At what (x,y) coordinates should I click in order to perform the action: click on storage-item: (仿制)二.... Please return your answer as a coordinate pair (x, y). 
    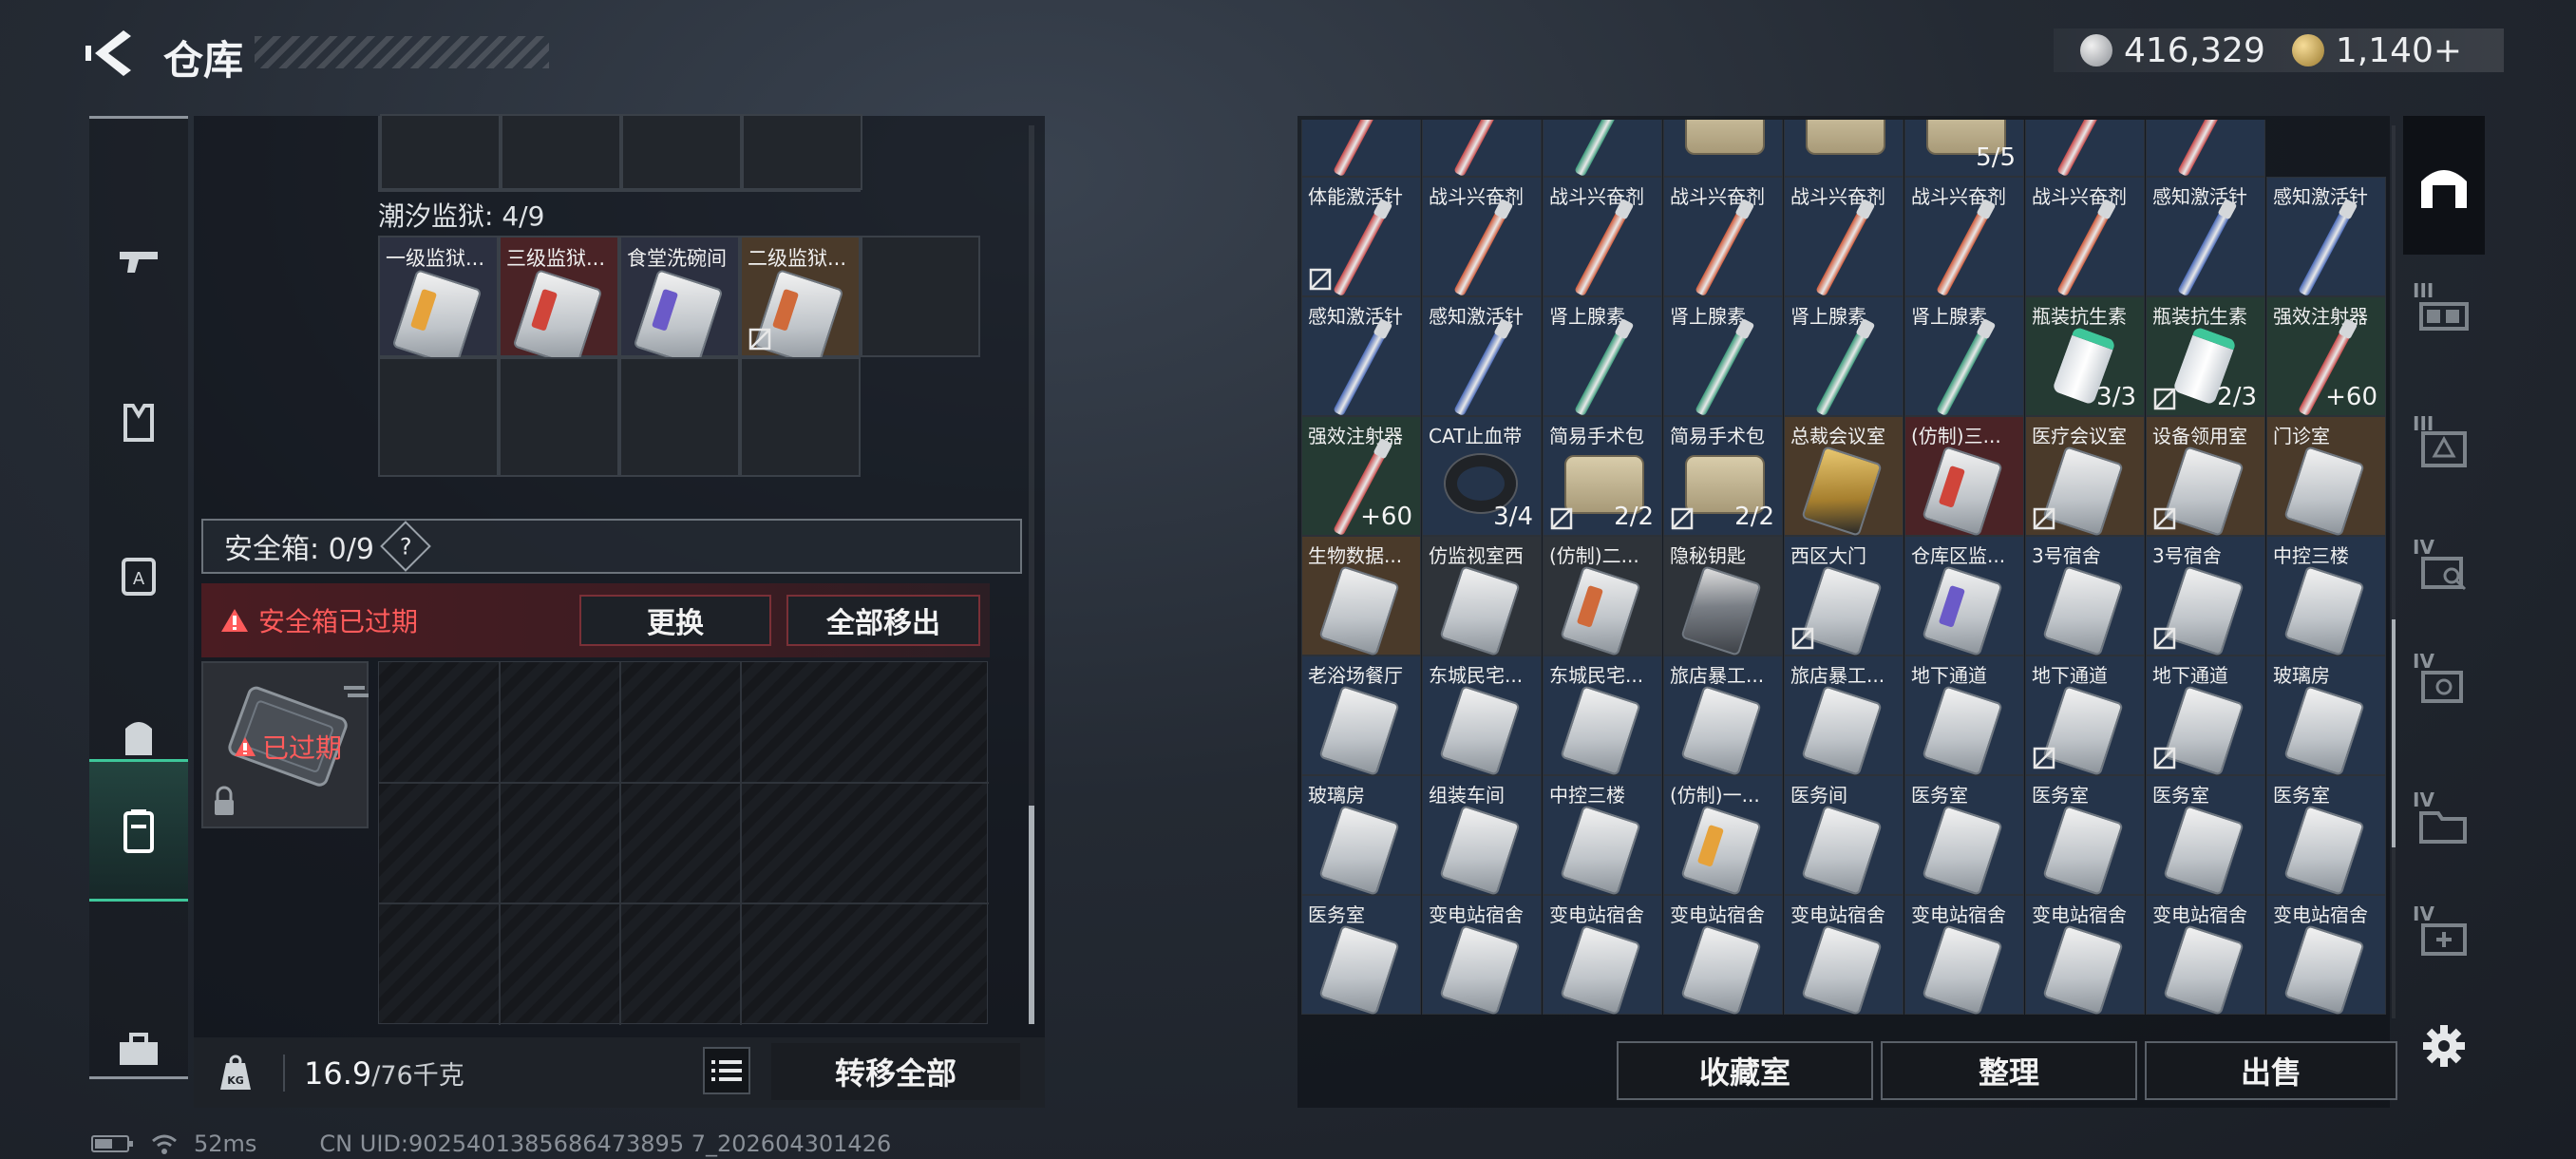
    Looking at the image, I should click on (1602, 596).